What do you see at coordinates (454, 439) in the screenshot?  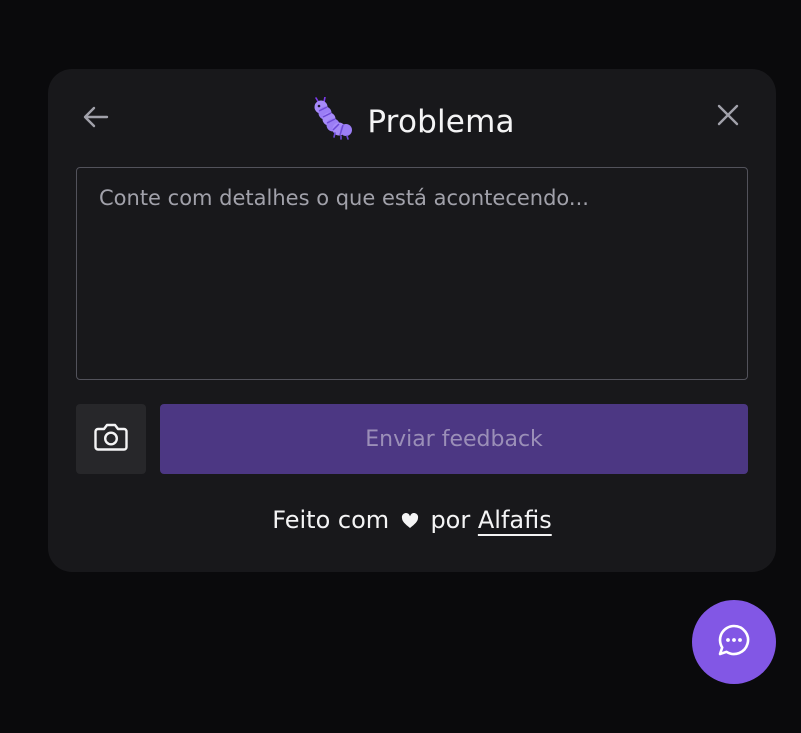 I see `submit-feedback-button: Enviar feedback` at bounding box center [454, 439].